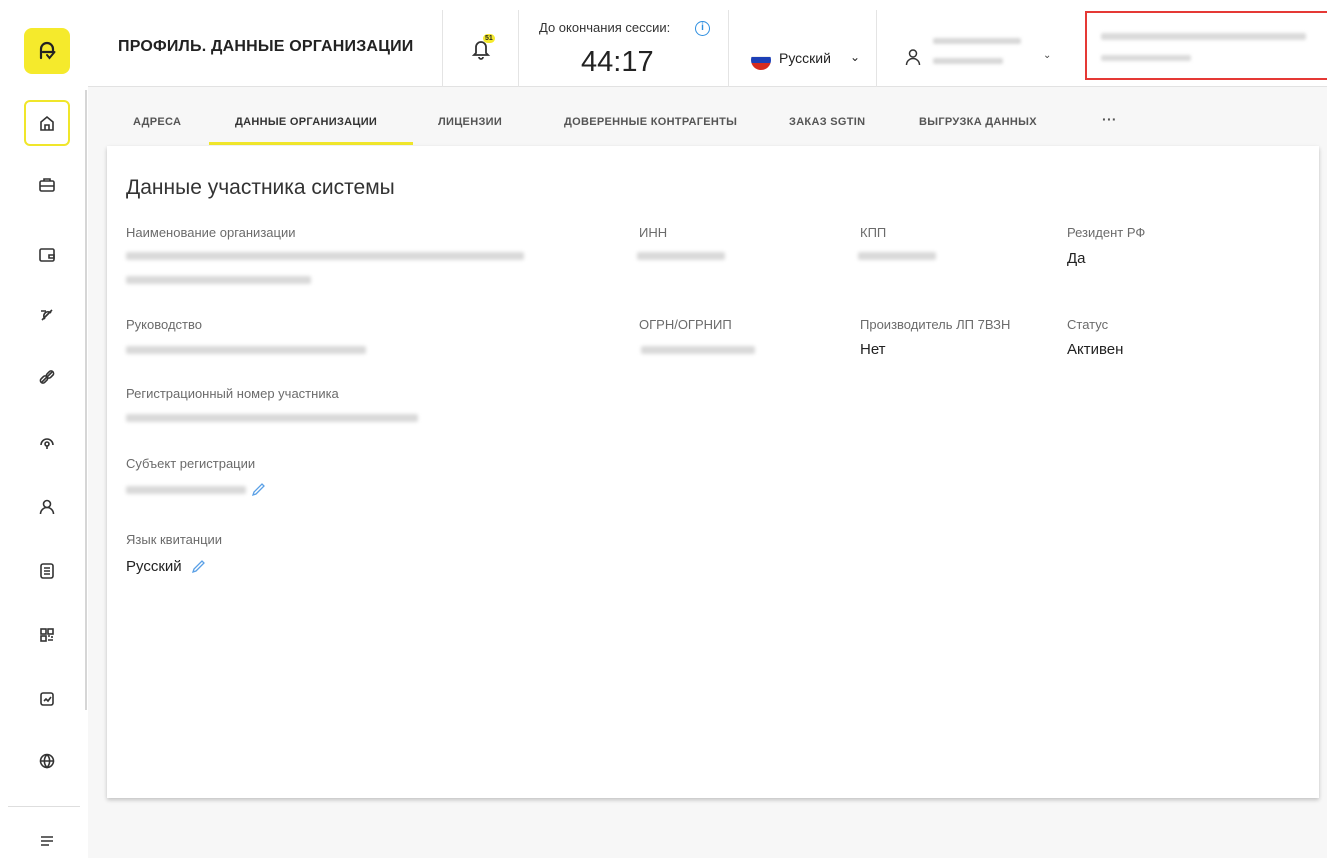 The width and height of the screenshot is (1327, 858). I want to click on org-name-redacted, so click(1203, 36).